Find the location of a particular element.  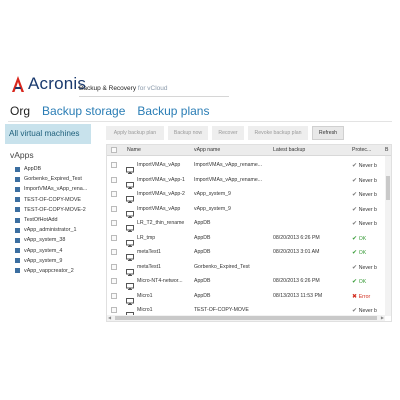

horizontal-scroll-thumb is located at coordinates (246, 318).